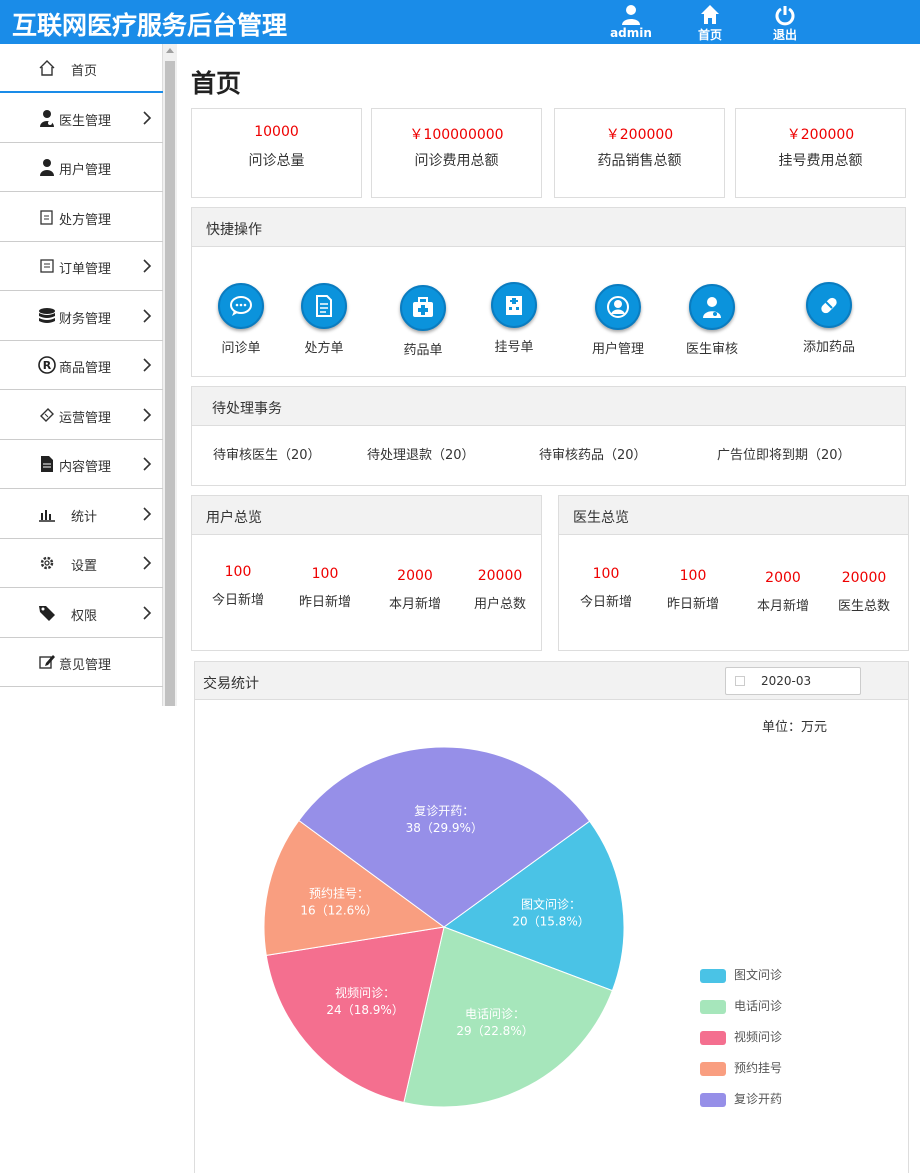 The image size is (920, 1173). What do you see at coordinates (758, 1037) in the screenshot?
I see `legend-label: 视频问诊` at bounding box center [758, 1037].